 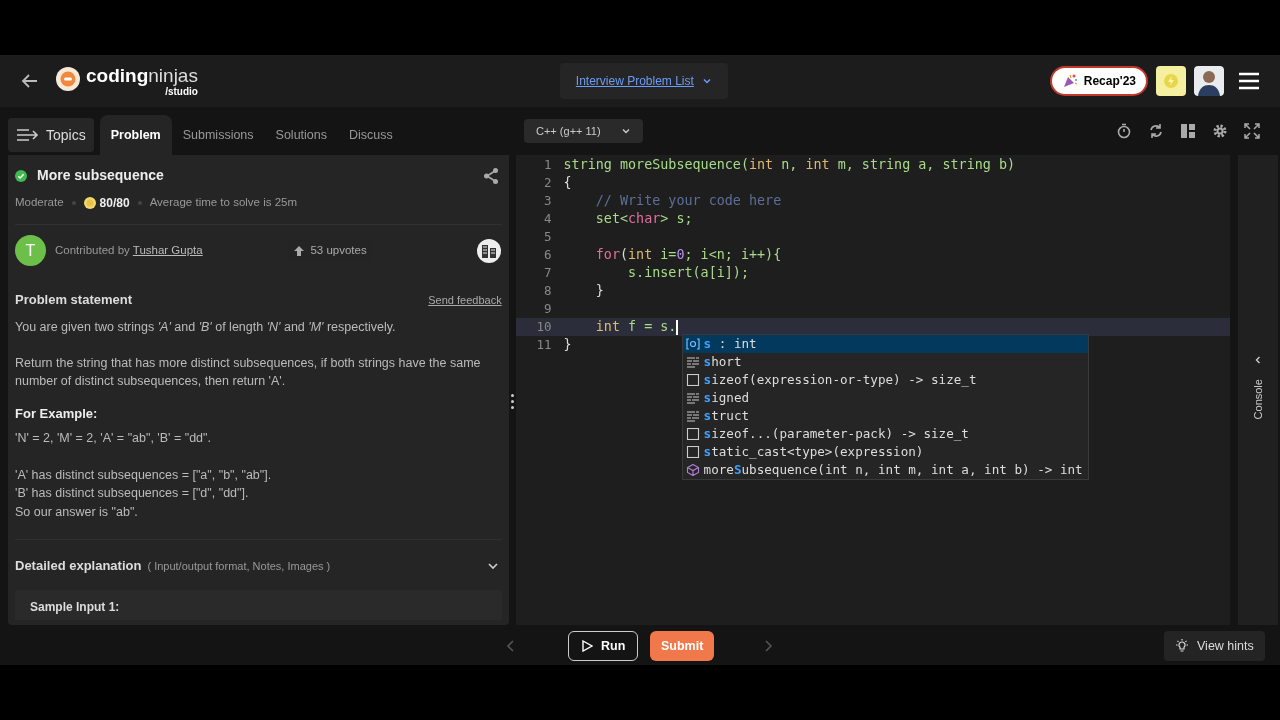 I want to click on code-line: string moreSubsequence(int n, int m, string a, string b), so click(x=789, y=164).